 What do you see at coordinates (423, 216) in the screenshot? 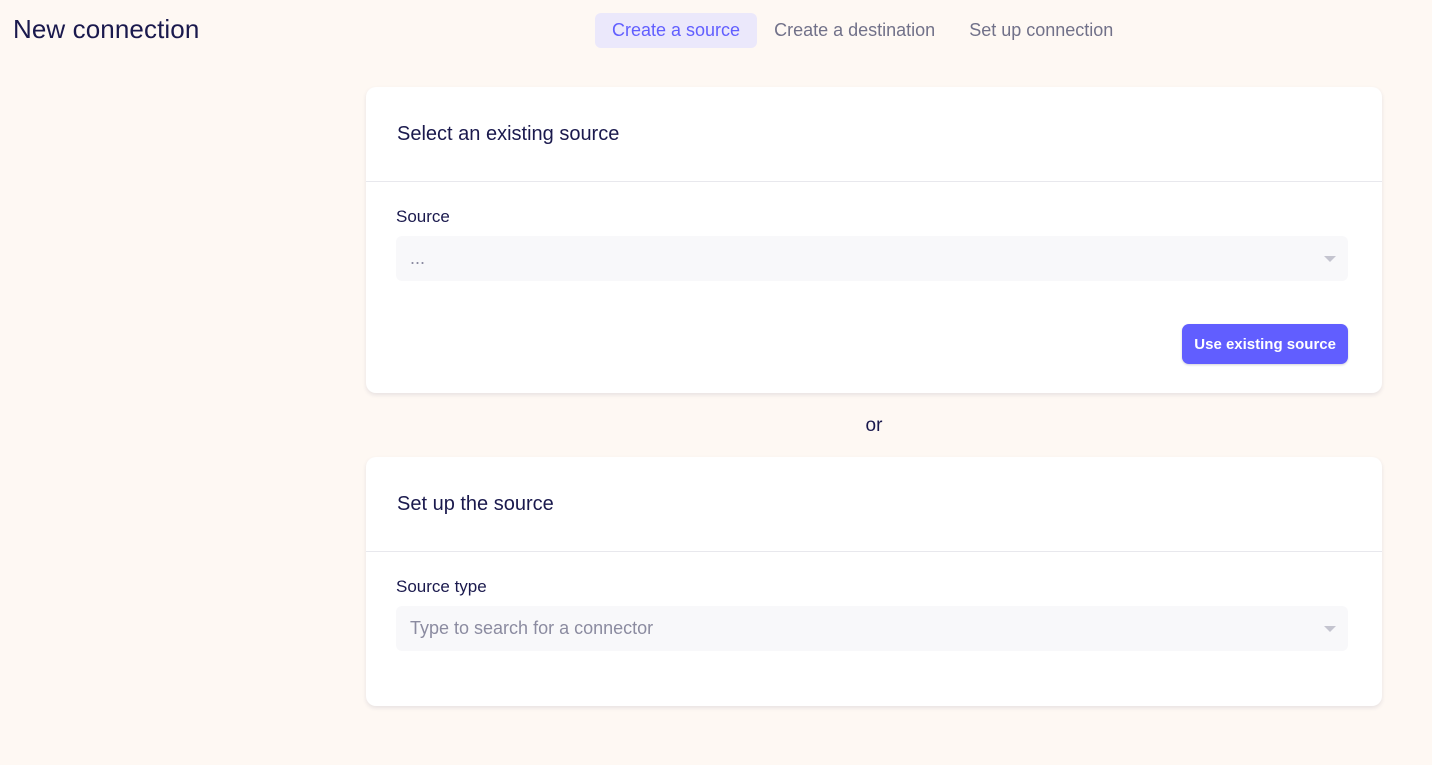
I see `source-label: Source` at bounding box center [423, 216].